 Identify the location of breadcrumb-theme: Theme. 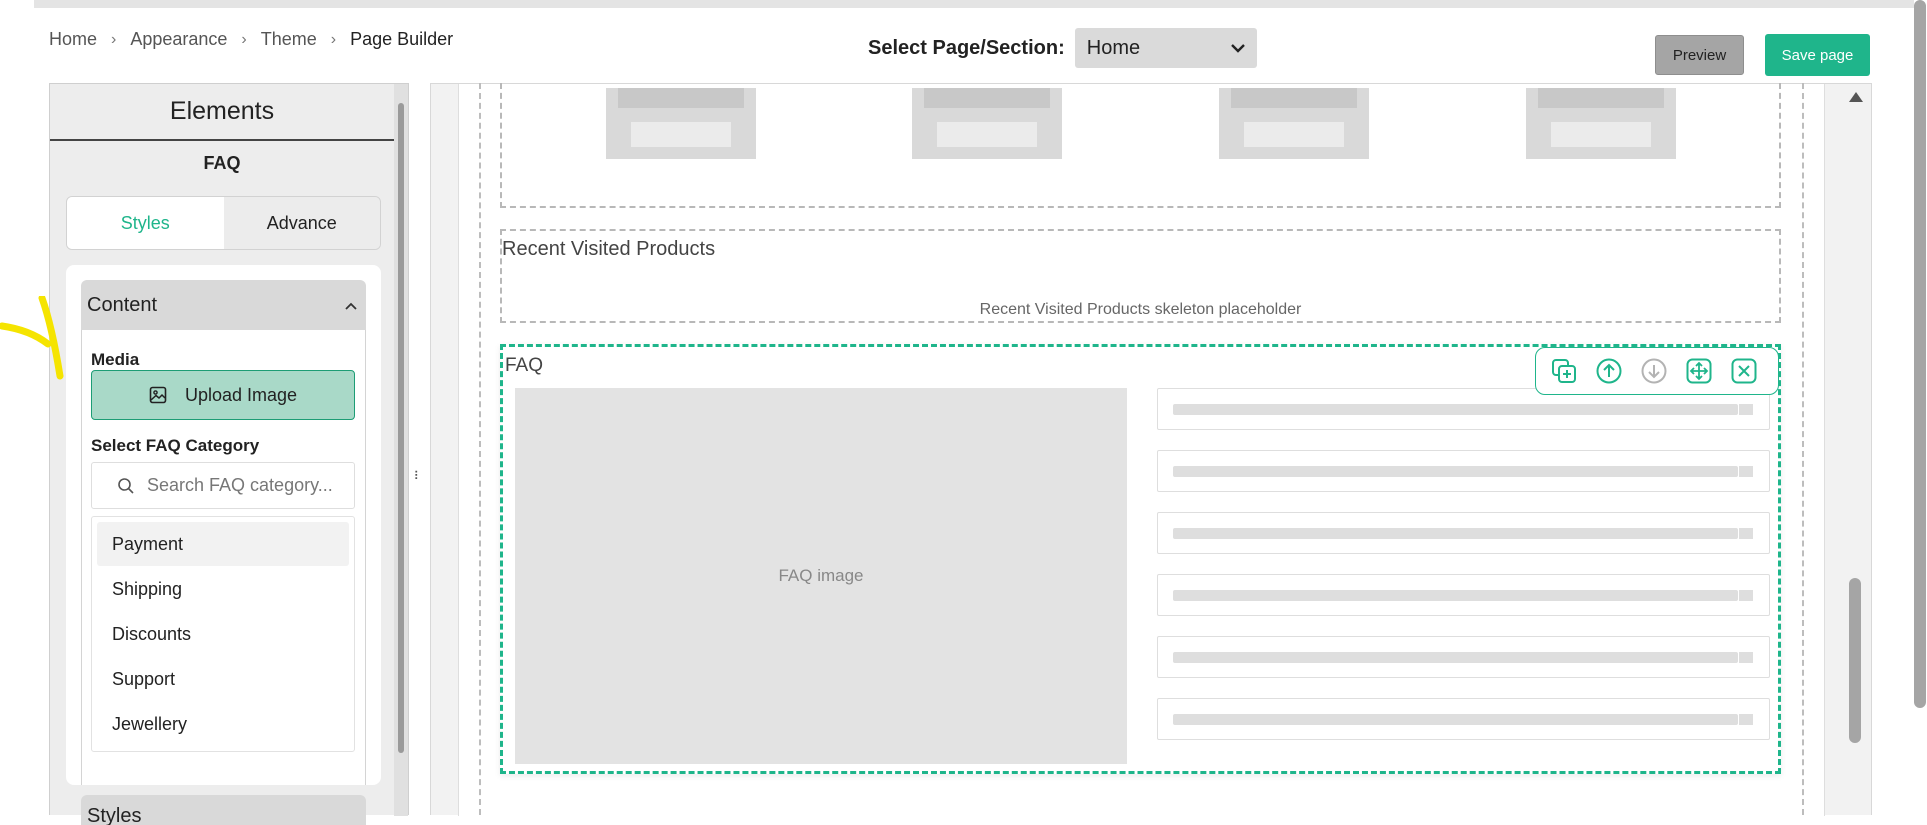
(289, 39).